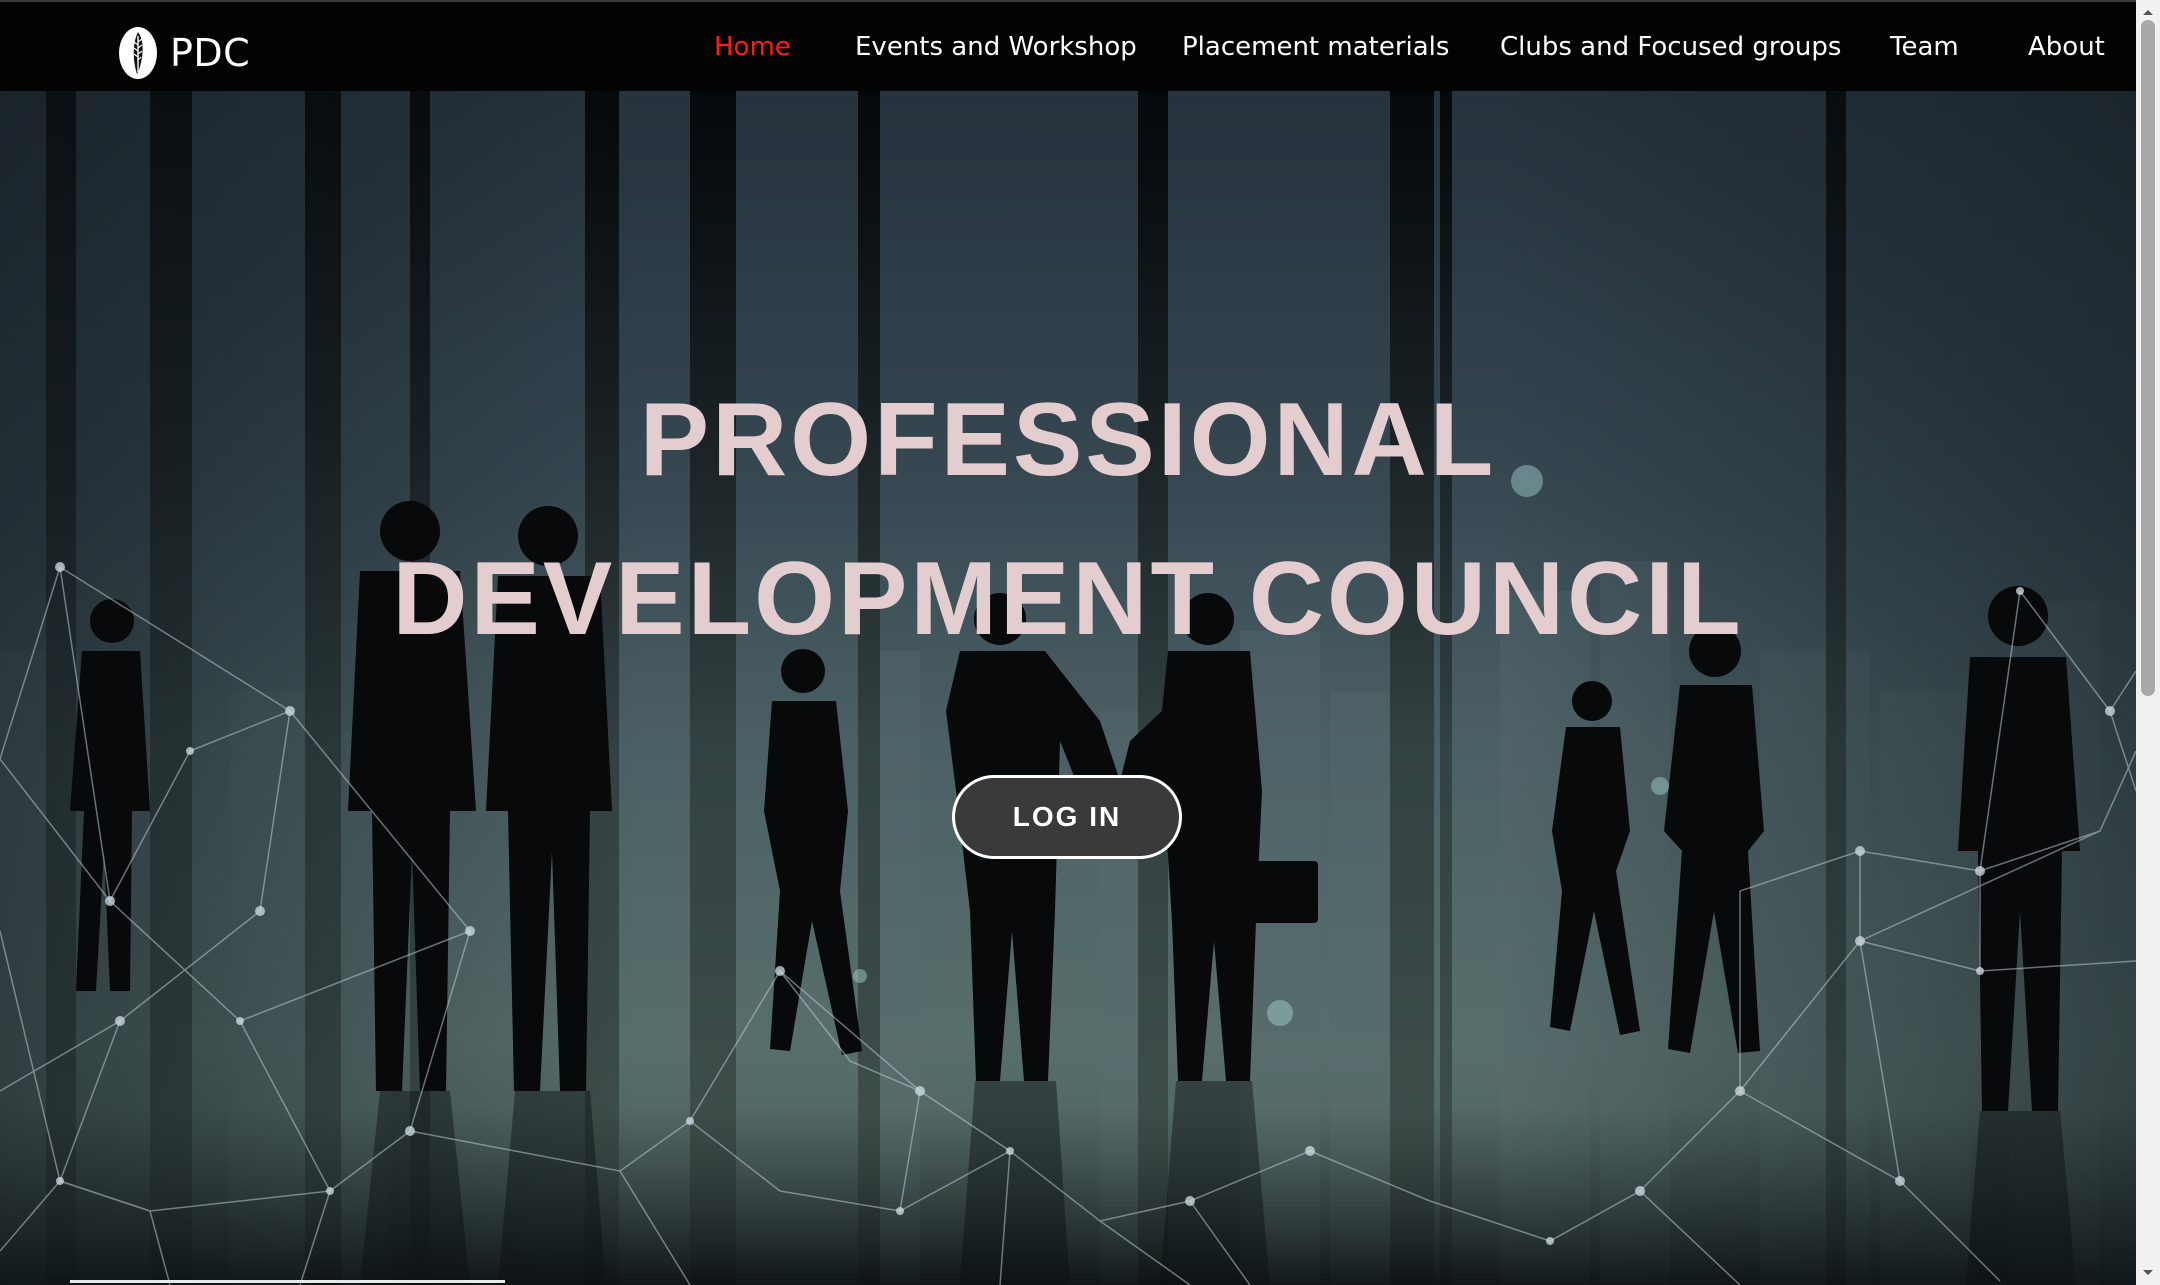 The height and width of the screenshot is (1285, 2160). What do you see at coordinates (752, 47) in the screenshot?
I see `nav-home: Home` at bounding box center [752, 47].